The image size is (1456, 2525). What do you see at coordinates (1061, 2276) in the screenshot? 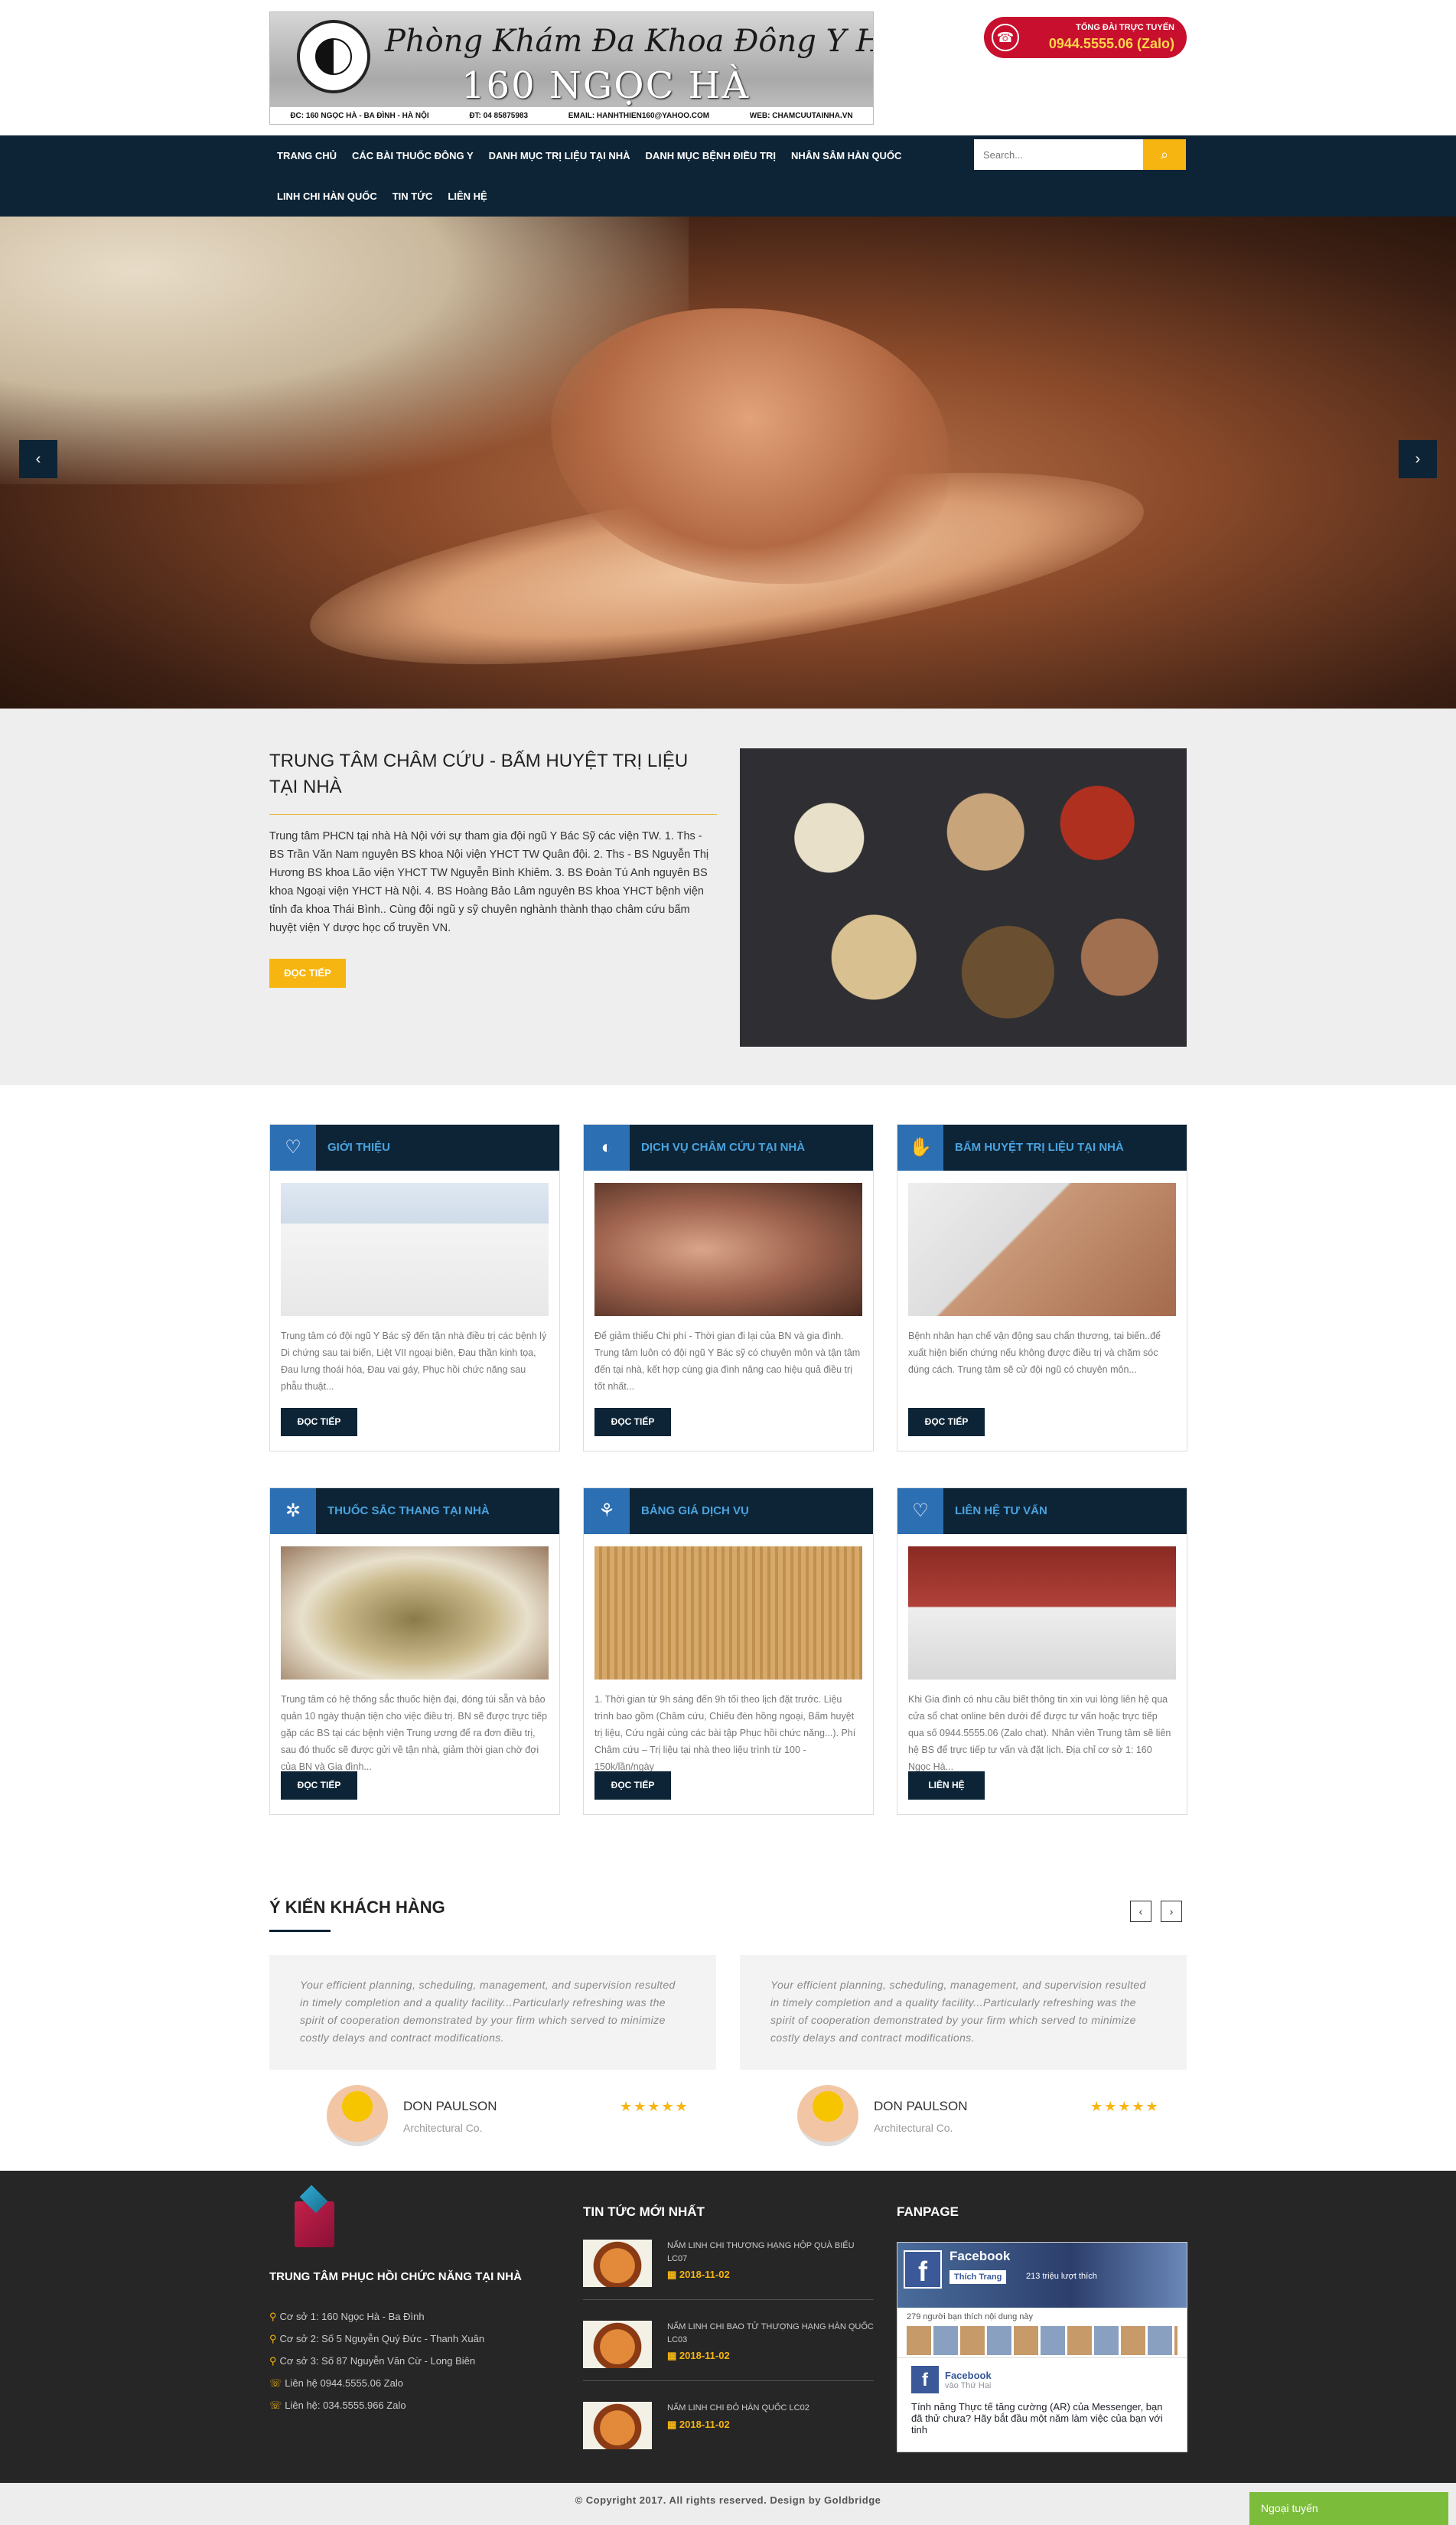
I see `facebook-like-count: 213 triệu lượt thích` at bounding box center [1061, 2276].